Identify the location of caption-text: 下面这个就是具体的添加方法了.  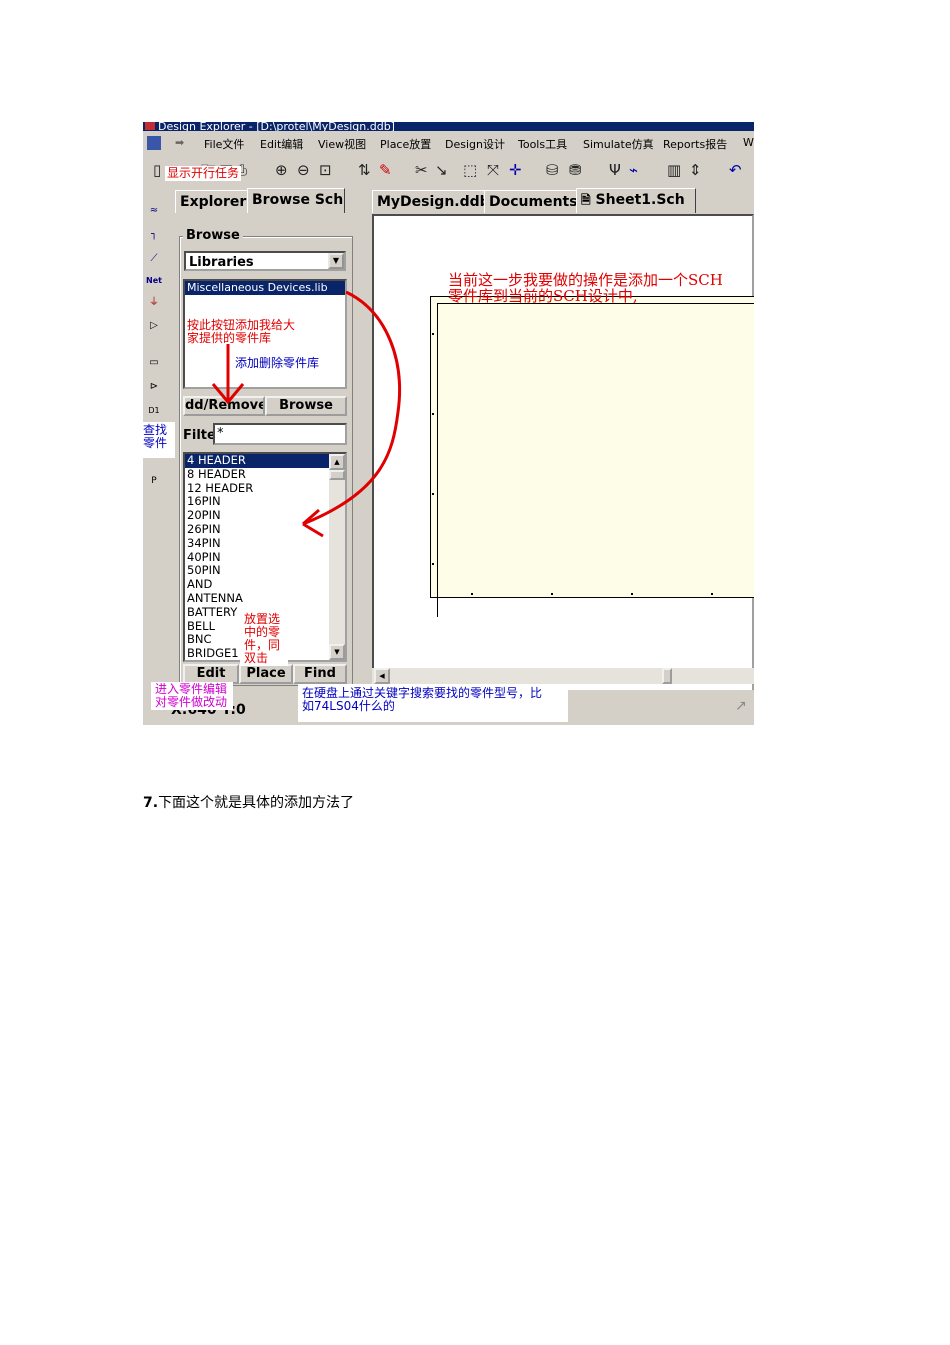
(256, 803).